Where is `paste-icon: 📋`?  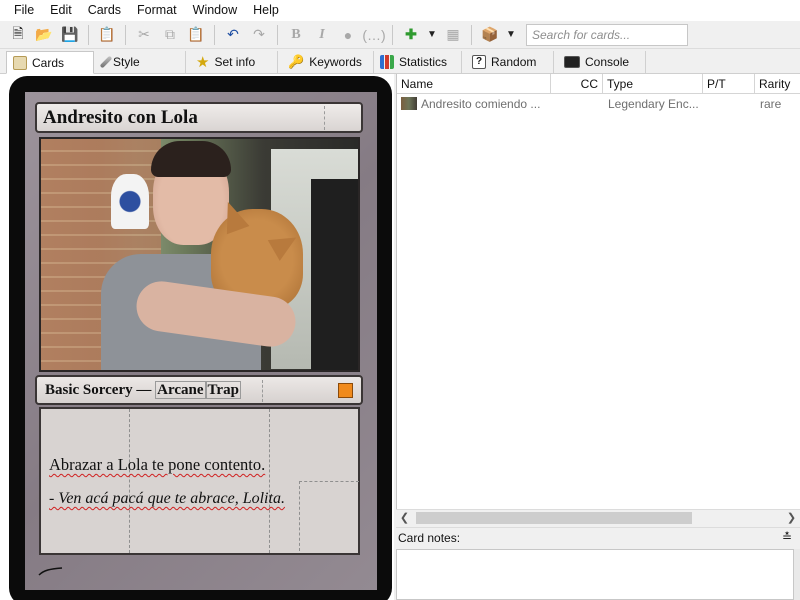 paste-icon: 📋 is located at coordinates (196, 35).